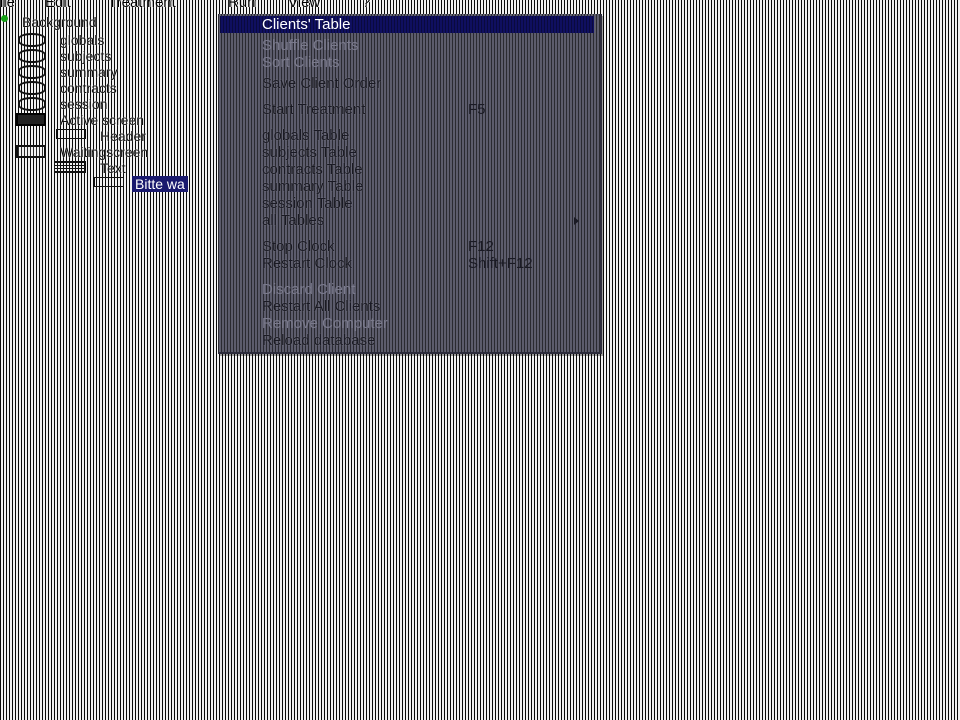 This screenshot has height=720, width=960. I want to click on menu-item-stop-clock: Stop Clock F12, so click(406, 246).